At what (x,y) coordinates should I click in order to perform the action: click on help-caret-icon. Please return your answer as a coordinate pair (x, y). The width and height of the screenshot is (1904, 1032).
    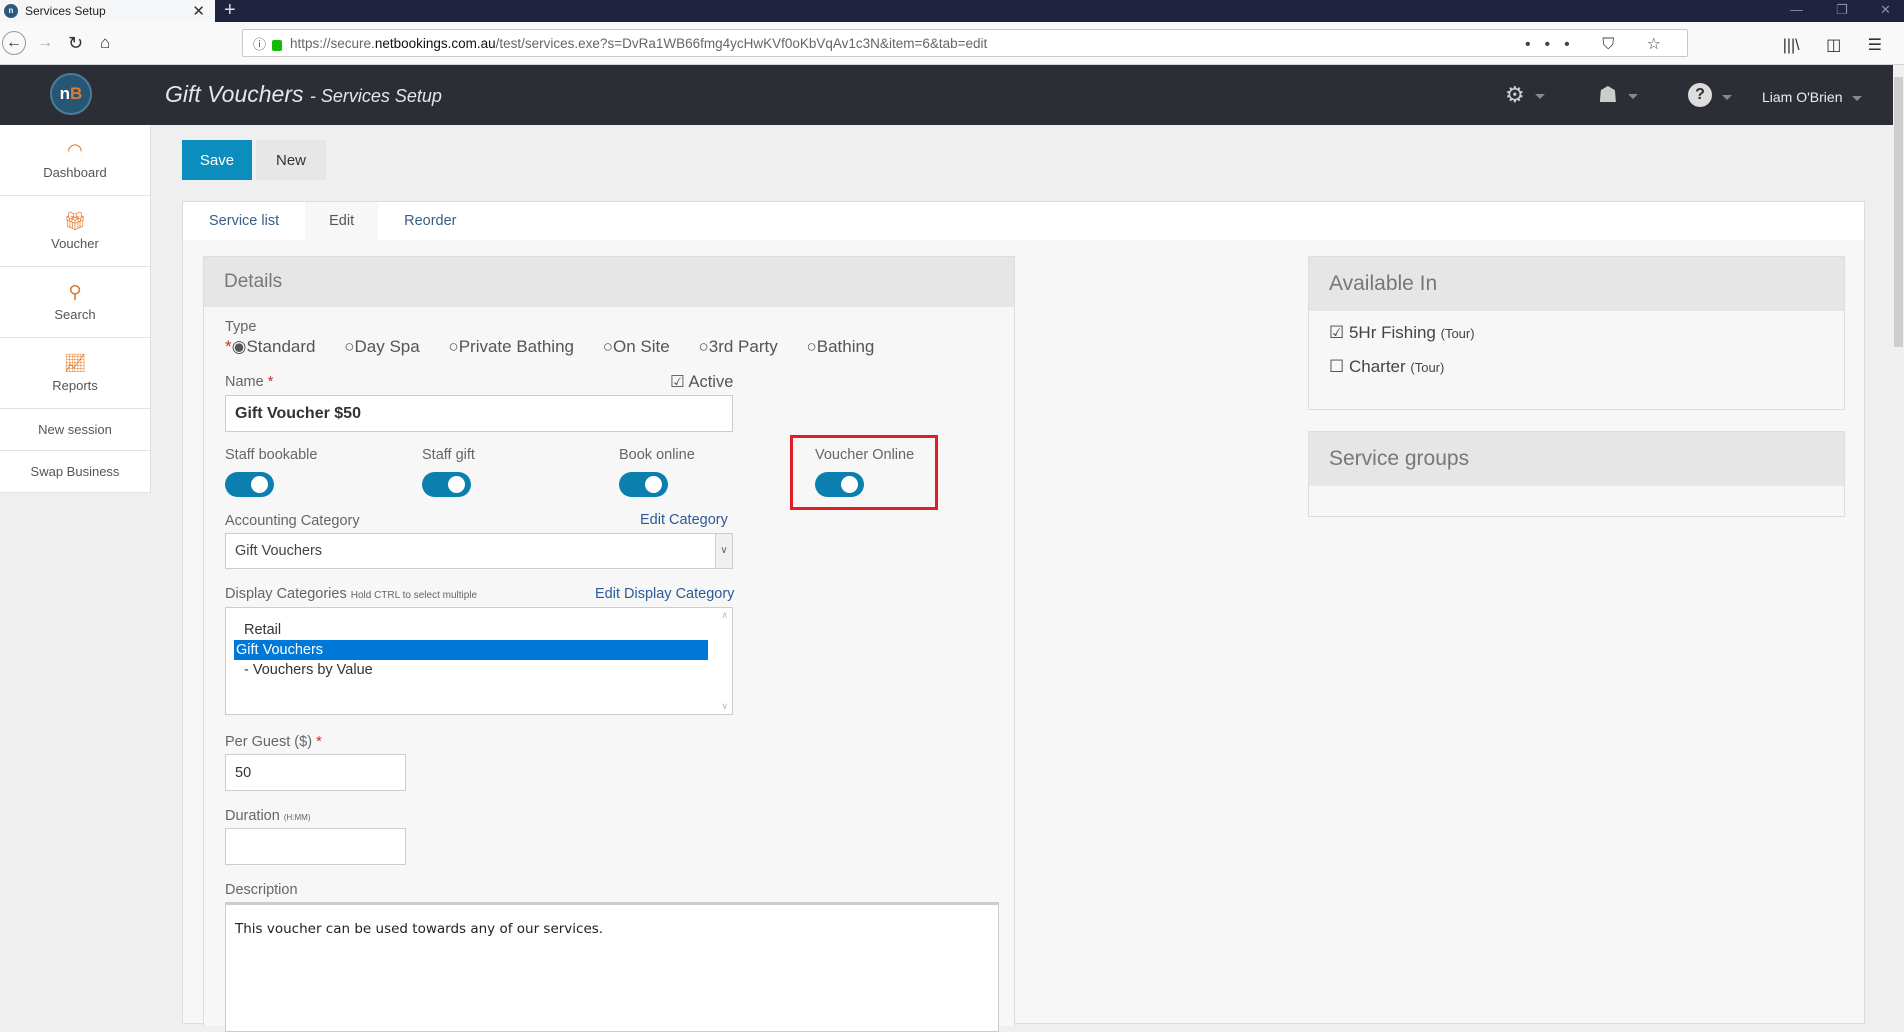
    Looking at the image, I should click on (1727, 97).